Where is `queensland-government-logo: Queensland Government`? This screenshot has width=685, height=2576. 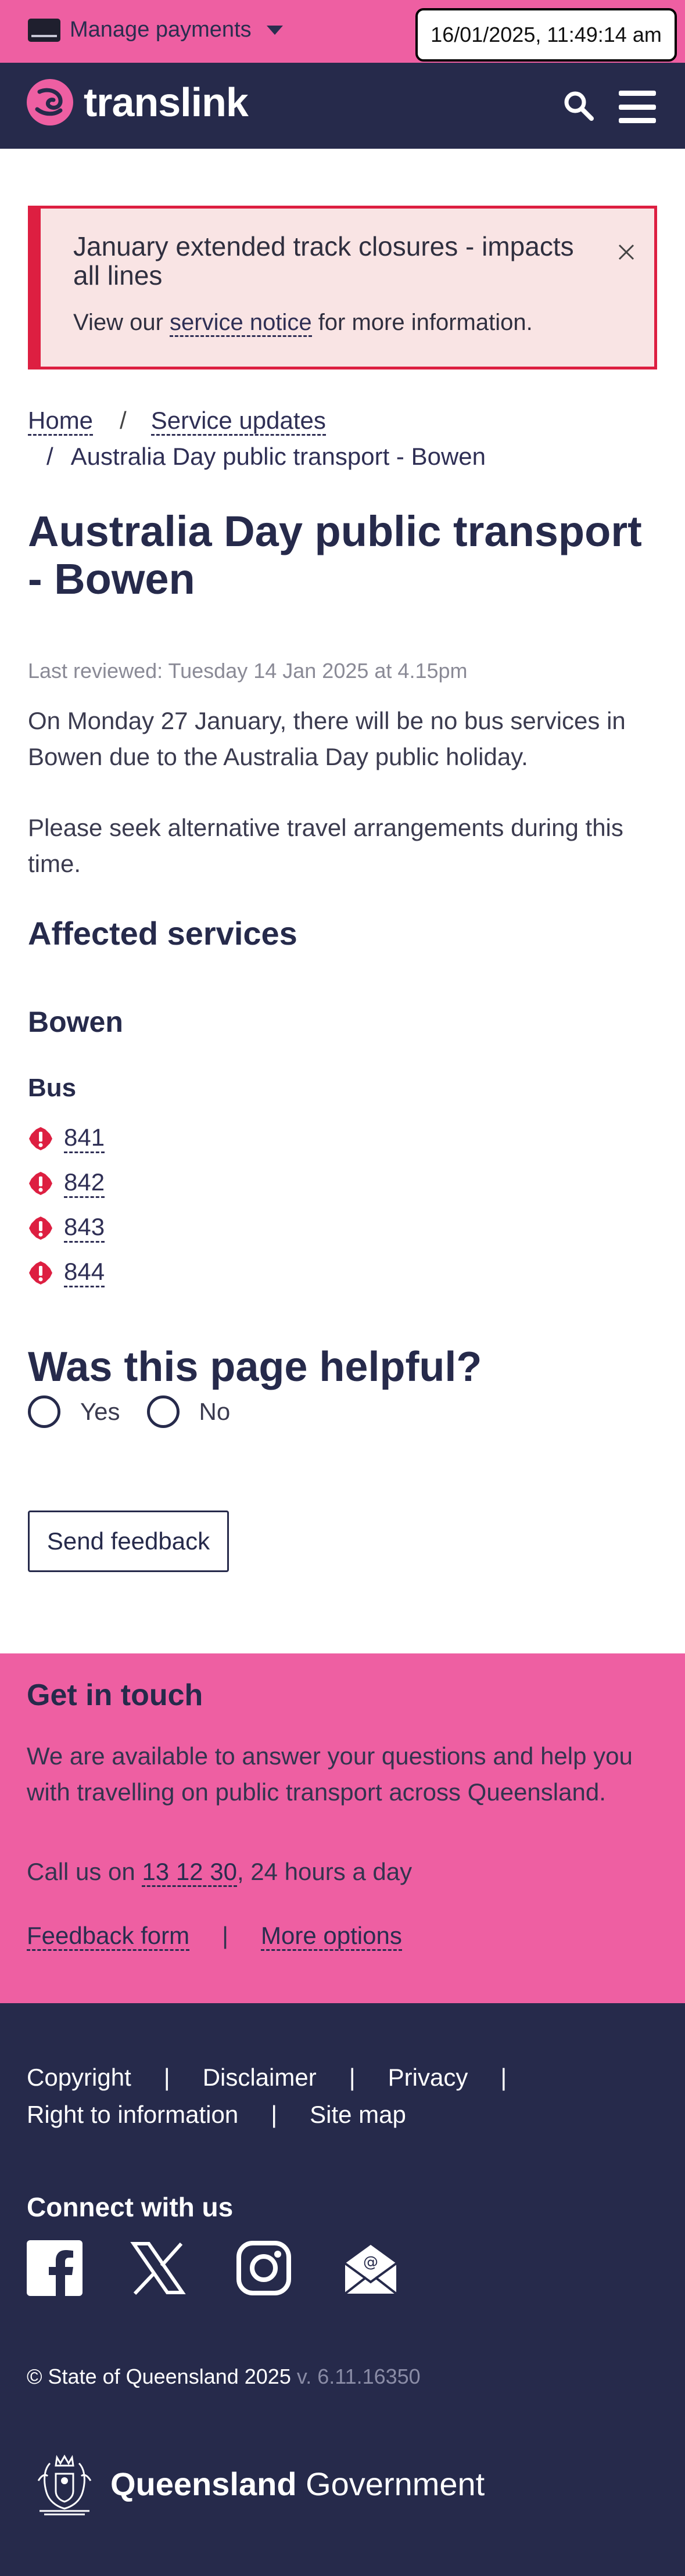
queensland-government-logo: Queensland Government is located at coordinates (256, 2483).